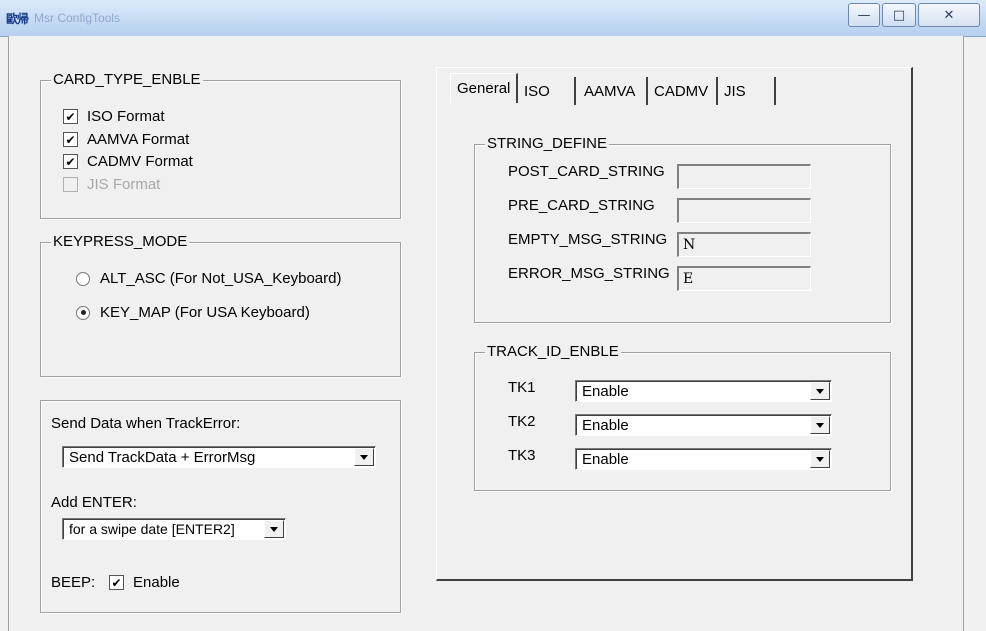 This screenshot has height=631, width=986. Describe the element at coordinates (156, 582) in the screenshot. I see `checkbox-label: Enable` at that location.